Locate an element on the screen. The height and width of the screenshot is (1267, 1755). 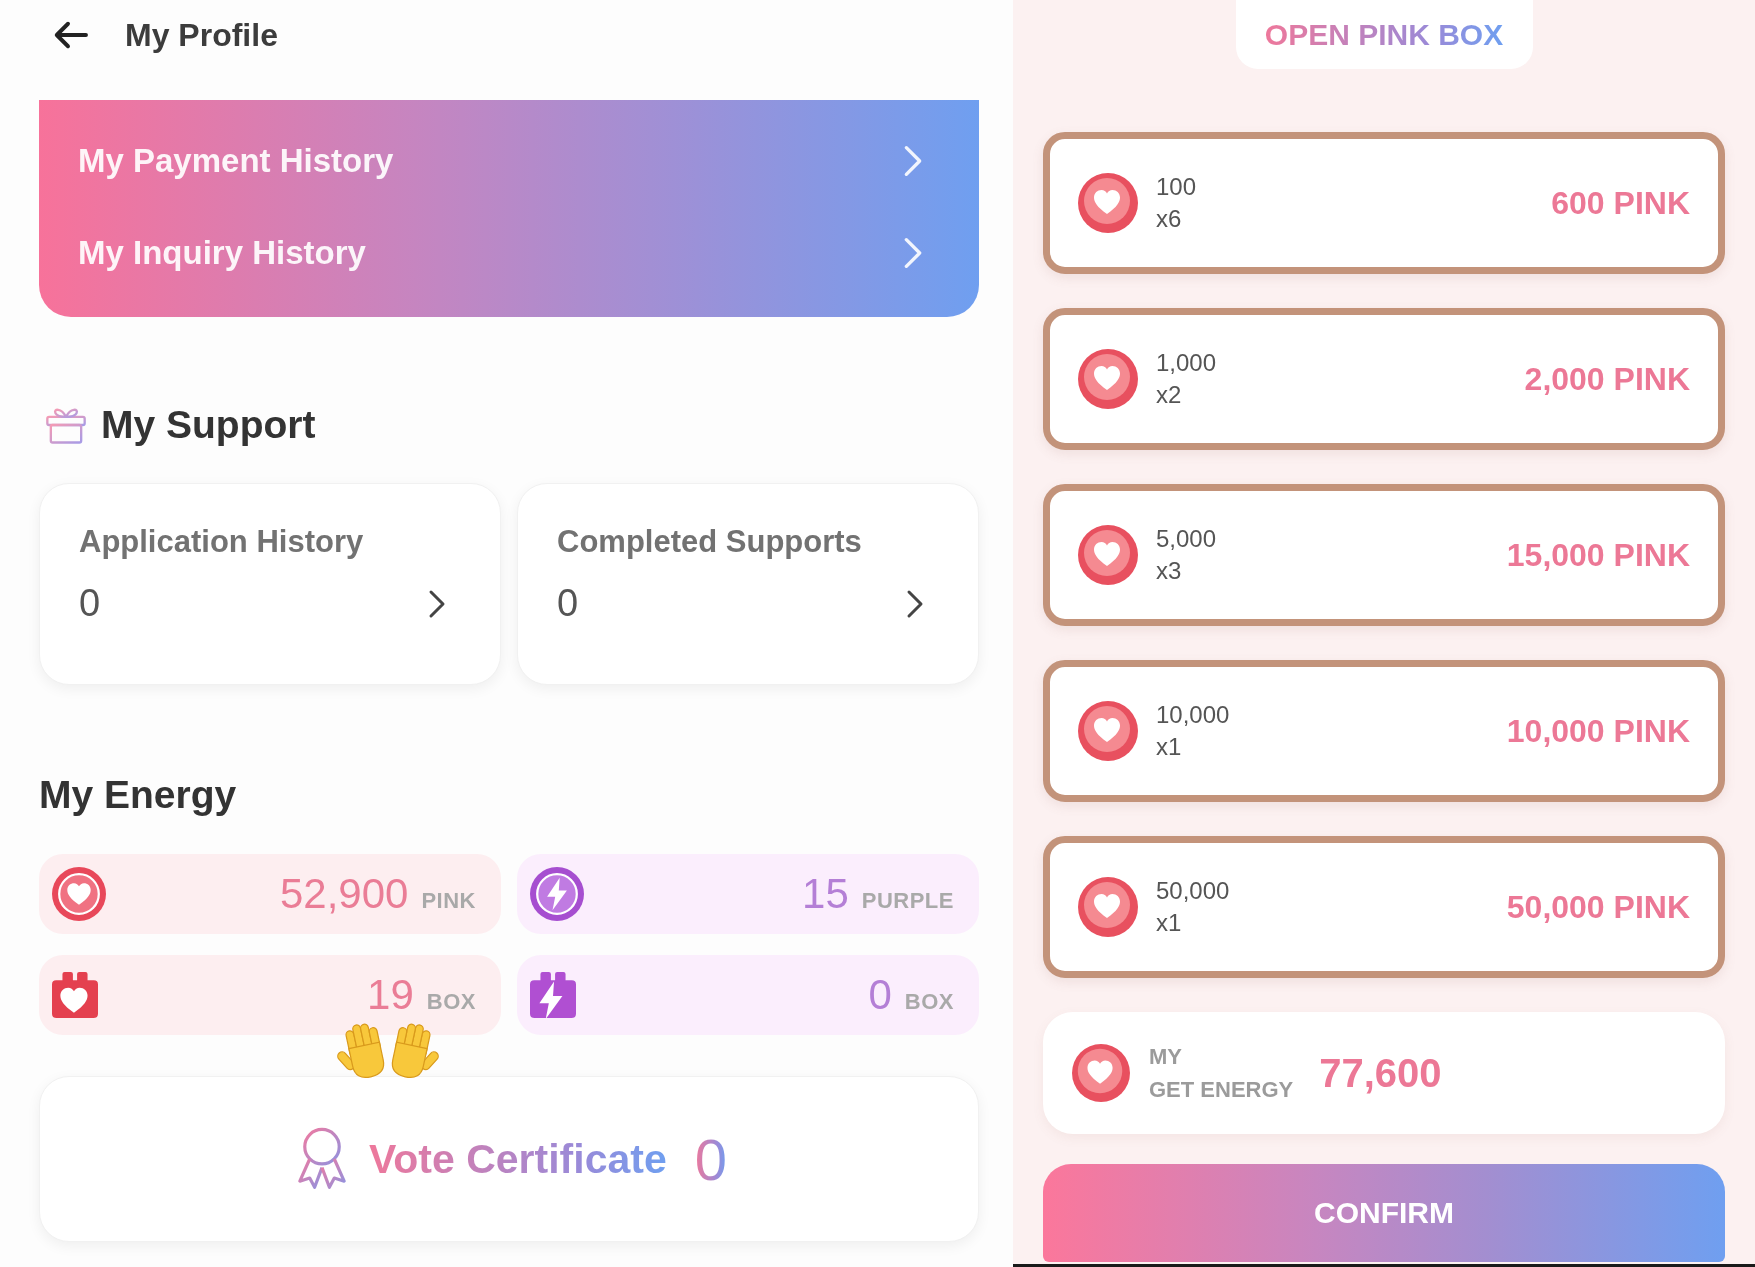
energy-value: 15 is located at coordinates (825, 894).